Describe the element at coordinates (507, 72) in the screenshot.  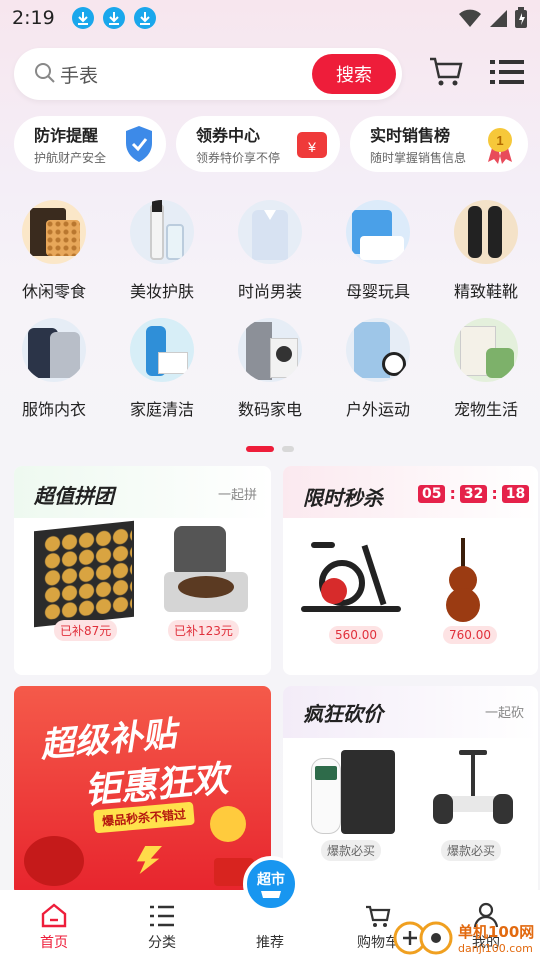
I see `menu-icon` at that location.